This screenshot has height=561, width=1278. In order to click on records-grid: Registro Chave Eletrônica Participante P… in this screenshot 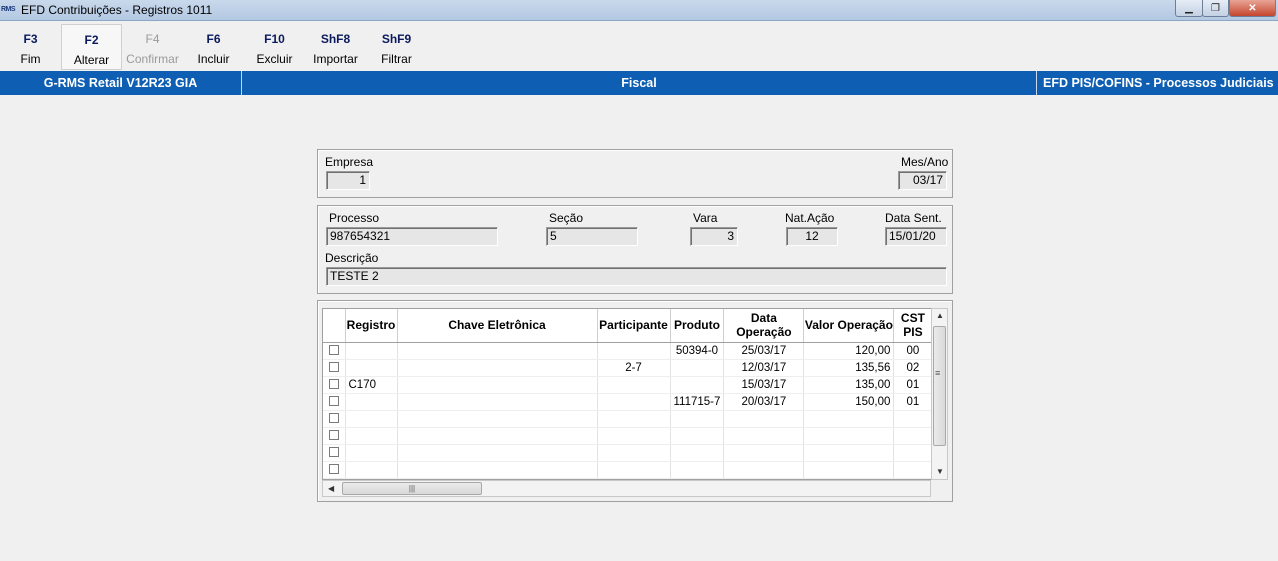, I will do `click(628, 394)`.